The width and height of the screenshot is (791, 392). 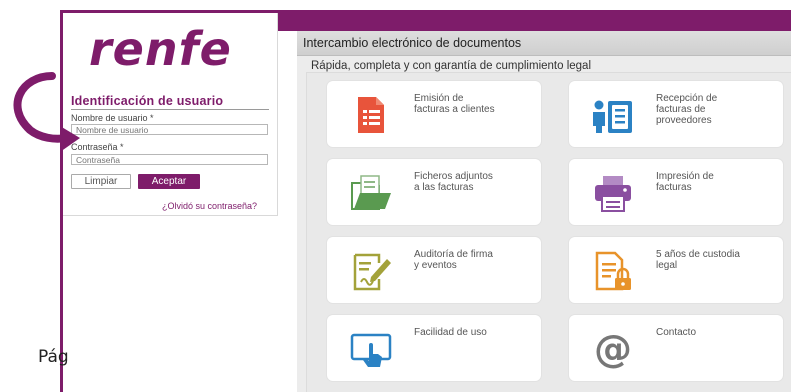 What do you see at coordinates (371, 192) in the screenshot?
I see `folder-files-icon` at bounding box center [371, 192].